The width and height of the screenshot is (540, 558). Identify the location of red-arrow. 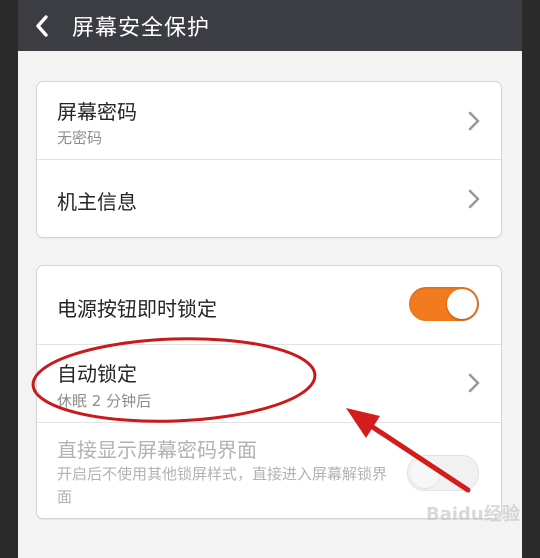
(408, 450).